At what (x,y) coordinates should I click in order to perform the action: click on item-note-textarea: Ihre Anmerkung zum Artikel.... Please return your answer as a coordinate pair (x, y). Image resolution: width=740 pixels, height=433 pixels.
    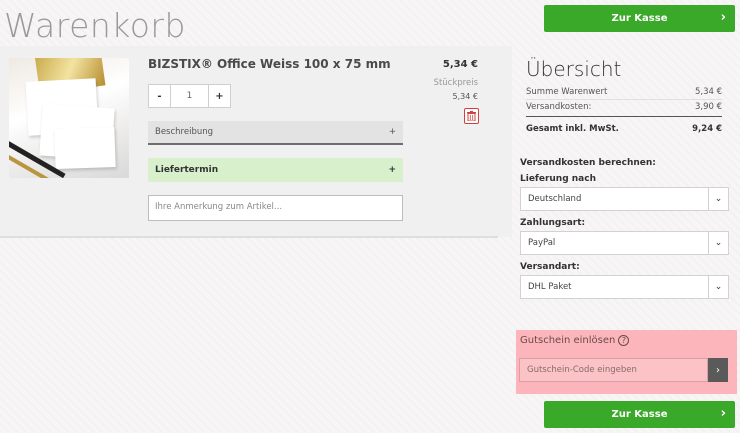
    Looking at the image, I should click on (275, 208).